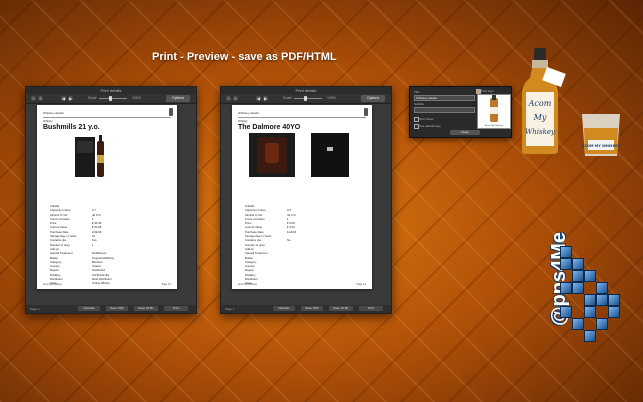 This screenshot has width=643, height=402. What do you see at coordinates (465, 132) in the screenshot?
I see `close-button: Close` at bounding box center [465, 132].